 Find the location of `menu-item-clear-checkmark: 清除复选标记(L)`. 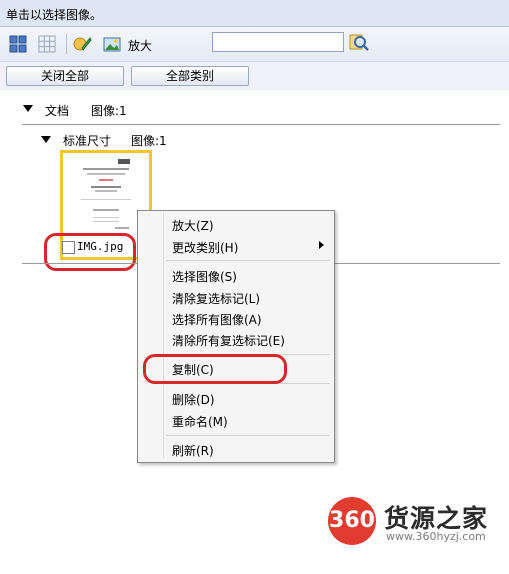

menu-item-clear-checkmark: 清除复选标记(L) is located at coordinates (216, 298).